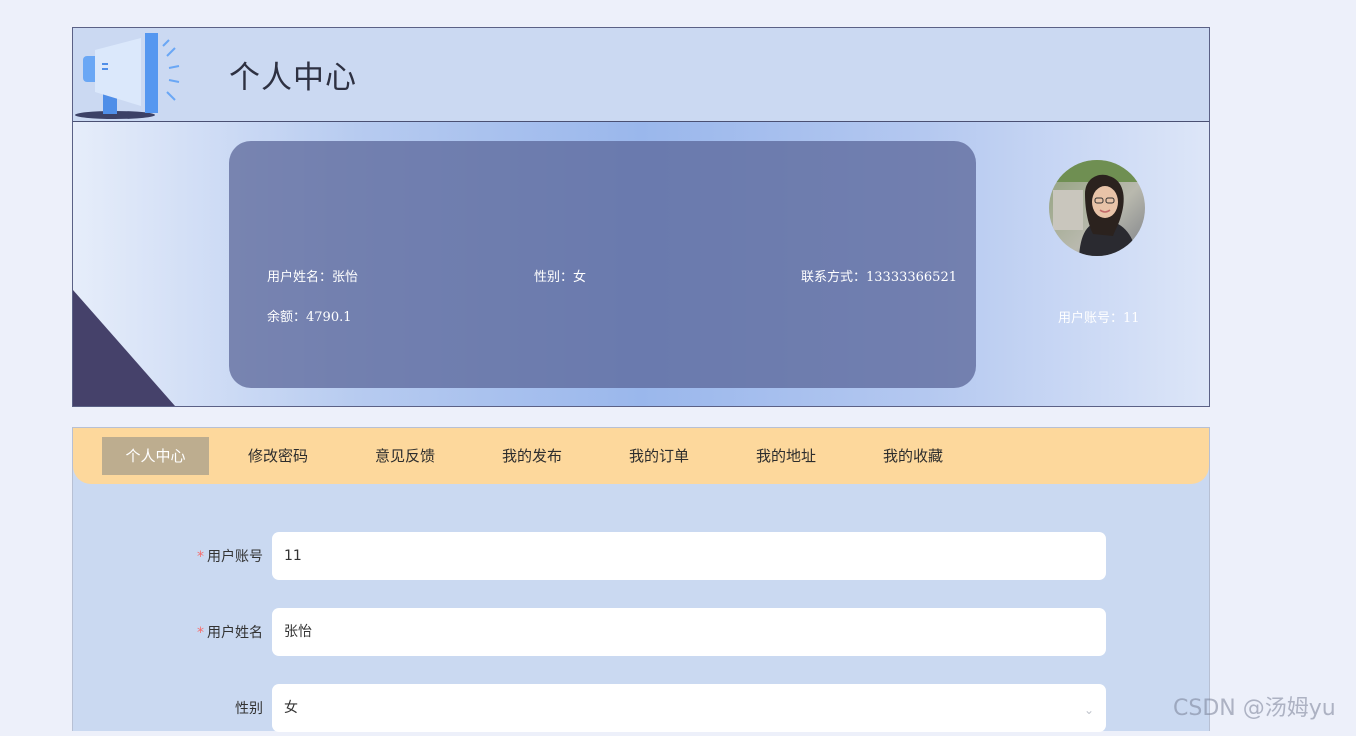 This screenshot has height=736, width=1356. What do you see at coordinates (230, 557) in the screenshot?
I see `account-field-label: * 用户账号` at bounding box center [230, 557].